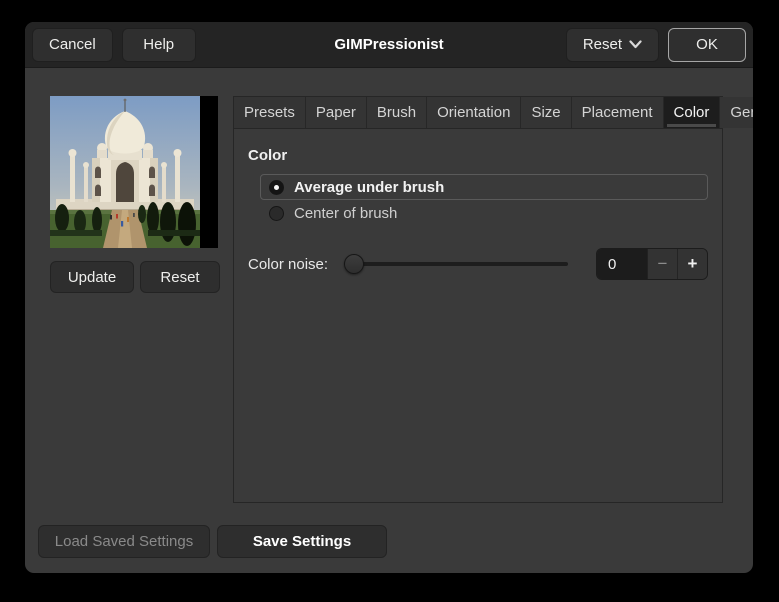  I want to click on color-noise-slider, so click(456, 264).